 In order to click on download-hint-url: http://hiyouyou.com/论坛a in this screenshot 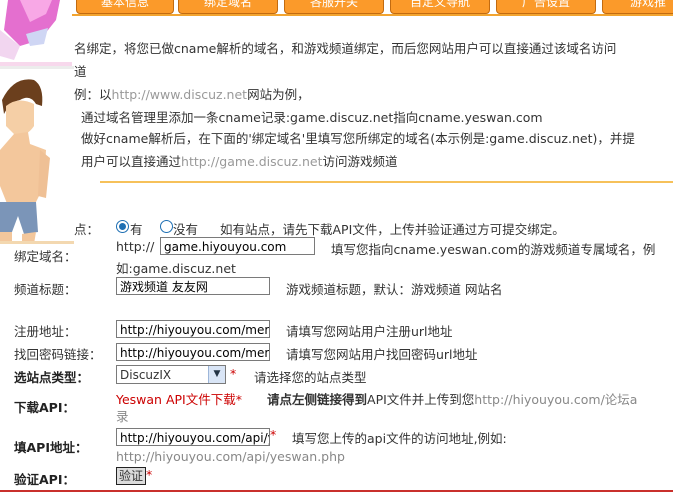, I will do `click(556, 399)`.